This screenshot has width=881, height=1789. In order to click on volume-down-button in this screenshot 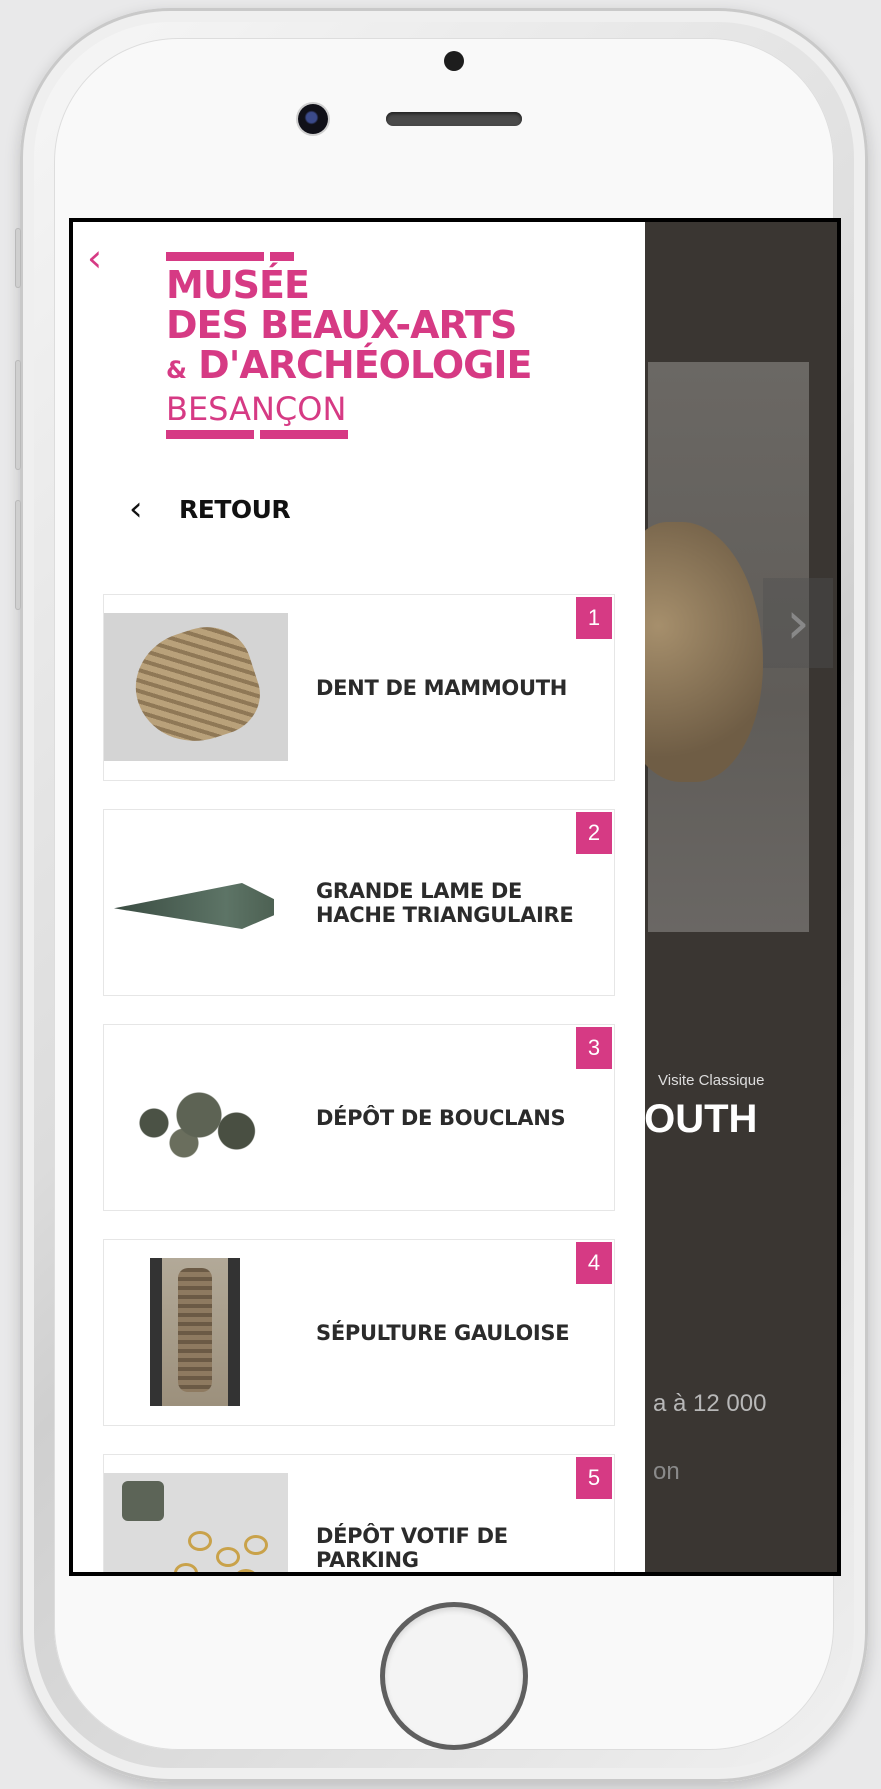, I will do `click(18, 555)`.